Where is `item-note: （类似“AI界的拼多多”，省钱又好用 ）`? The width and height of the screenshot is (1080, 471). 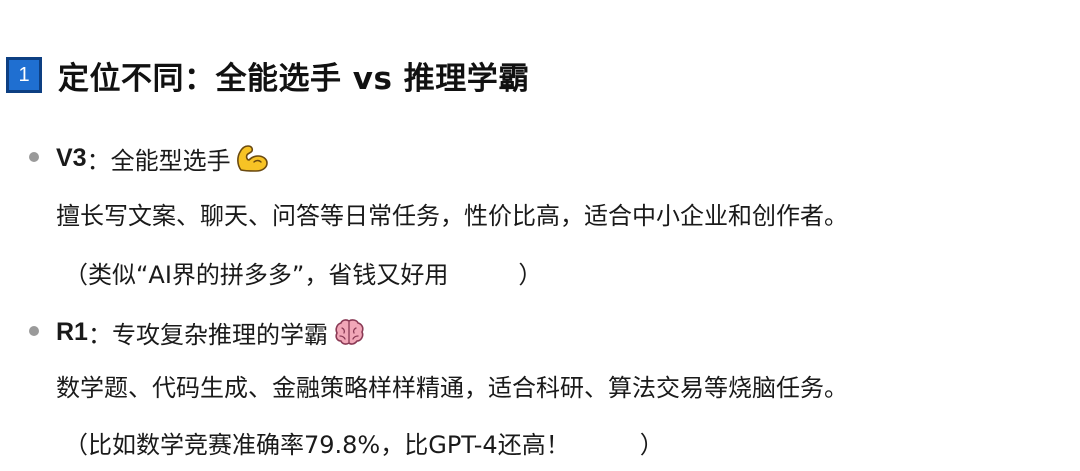
item-note: （类似“AI界的拼多多”，省钱又好用 ） is located at coordinates (303, 272).